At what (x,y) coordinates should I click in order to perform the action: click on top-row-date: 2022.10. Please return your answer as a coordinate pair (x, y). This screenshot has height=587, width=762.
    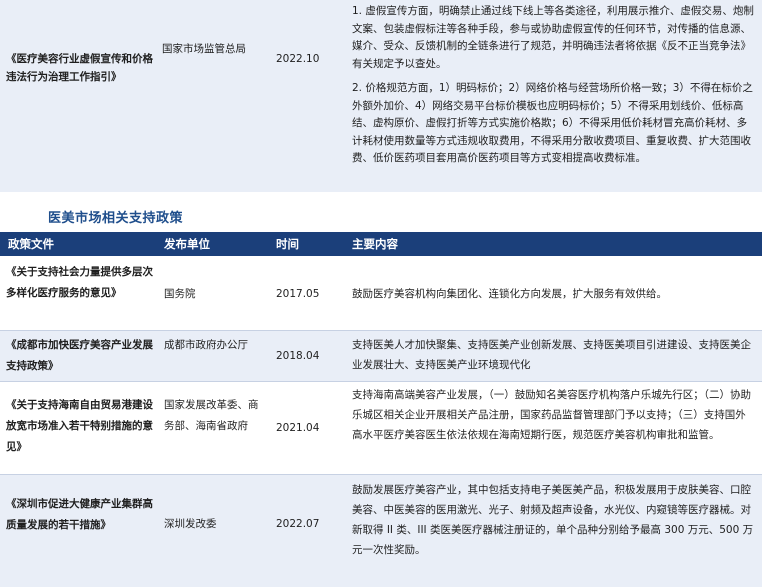
    Looking at the image, I should click on (298, 59).